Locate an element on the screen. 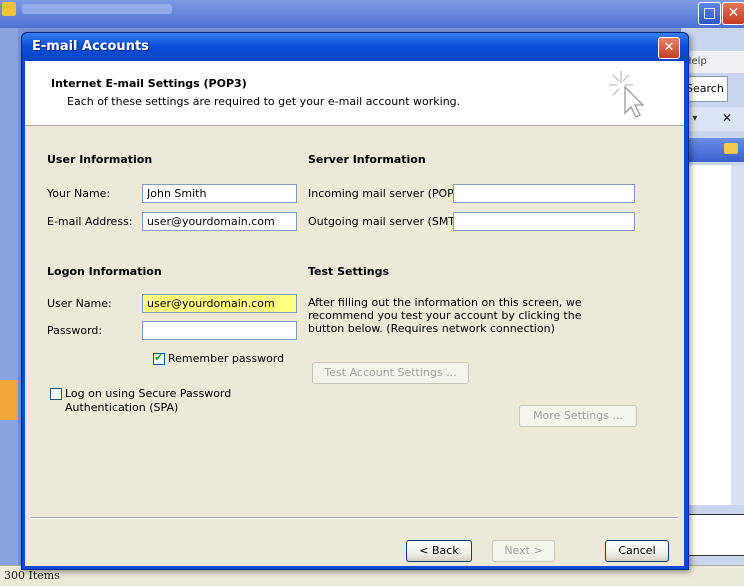 The image size is (744, 586). close-pane-icon: ✕ is located at coordinates (727, 118).